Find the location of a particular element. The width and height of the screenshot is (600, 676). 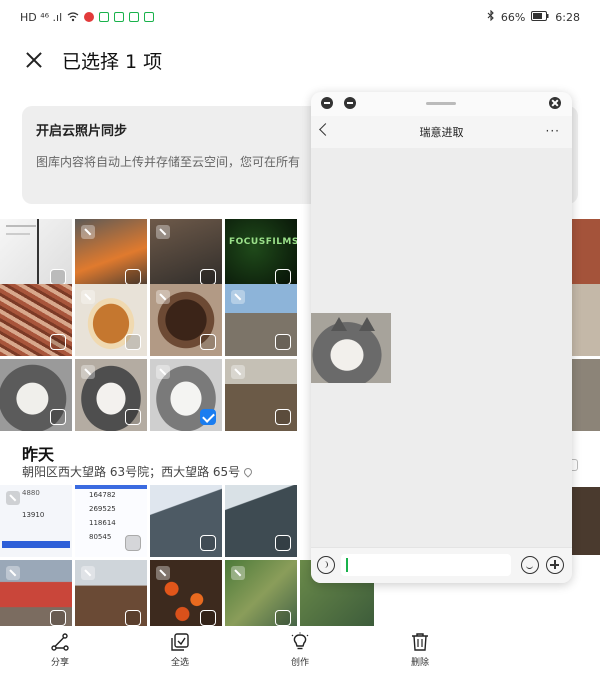

page-title: 已选择 1 项 is located at coordinates (112, 61).